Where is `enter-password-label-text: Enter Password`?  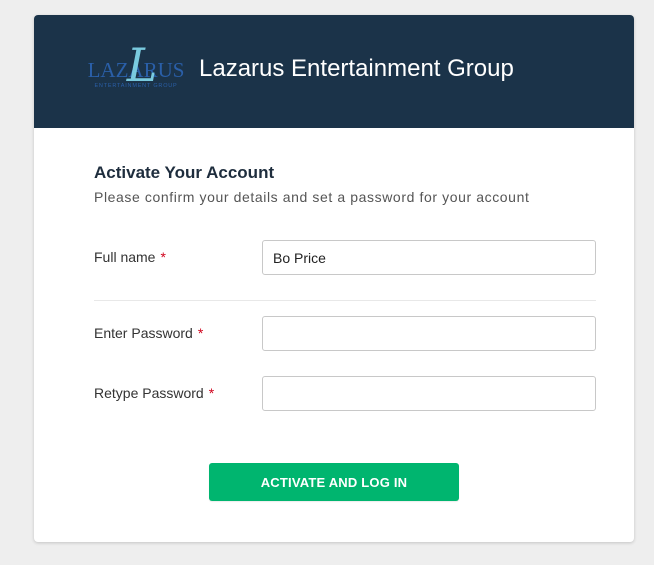 enter-password-label-text: Enter Password is located at coordinates (143, 333).